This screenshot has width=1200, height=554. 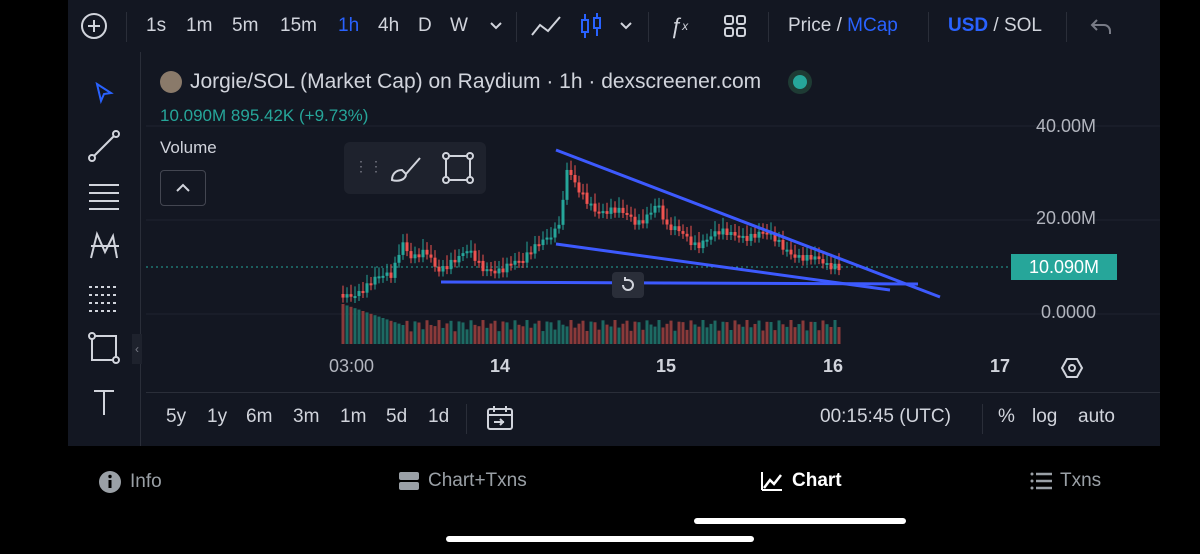 What do you see at coordinates (679, 26) in the screenshot?
I see `indicators-icon: ƒx` at bounding box center [679, 26].